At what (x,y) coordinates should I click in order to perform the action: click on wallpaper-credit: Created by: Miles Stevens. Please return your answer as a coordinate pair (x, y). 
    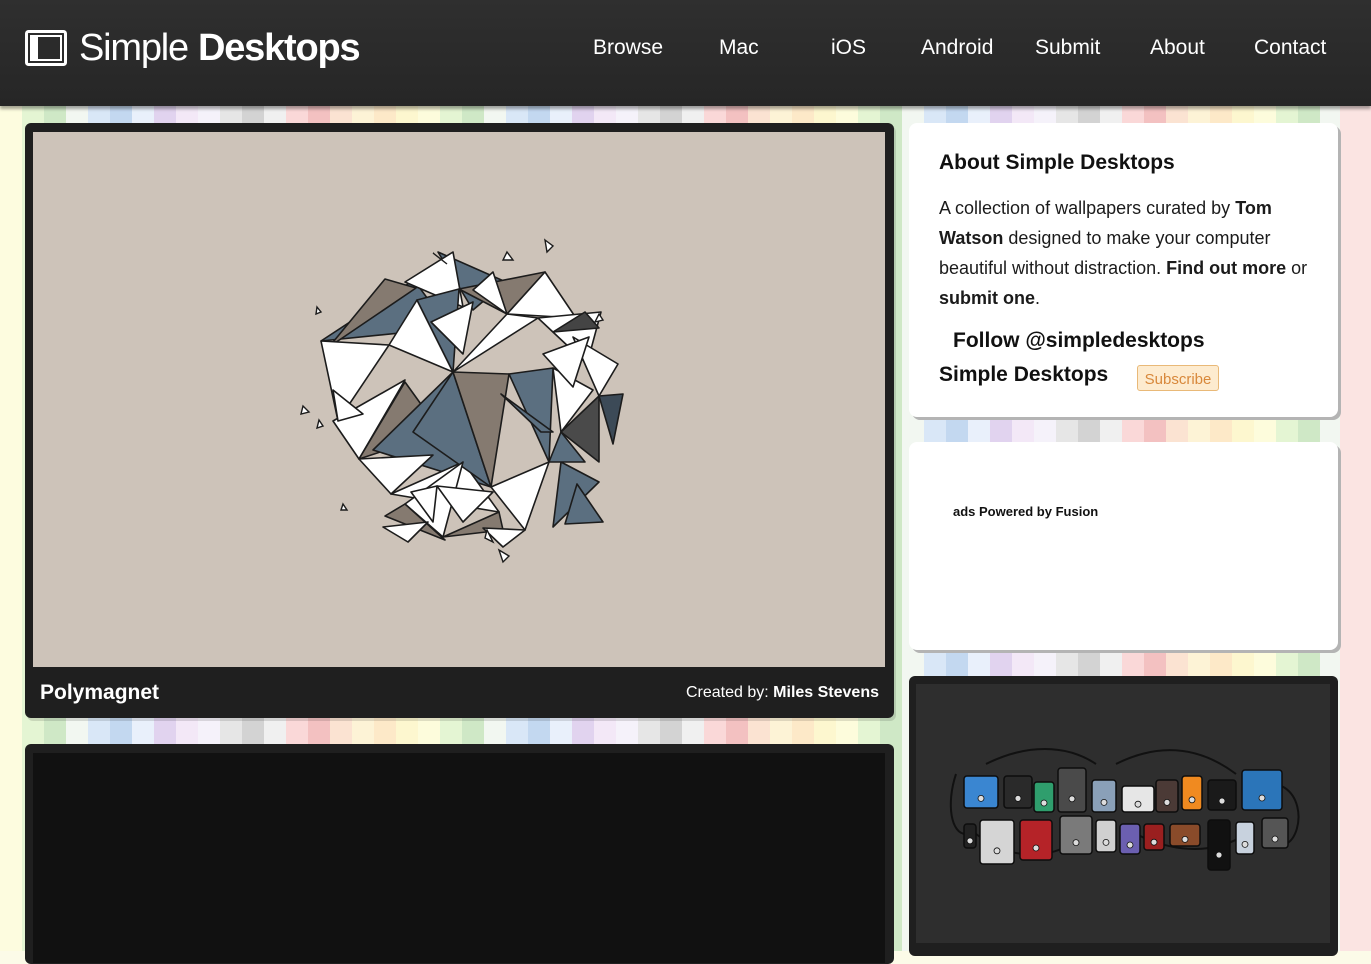
    Looking at the image, I should click on (782, 693).